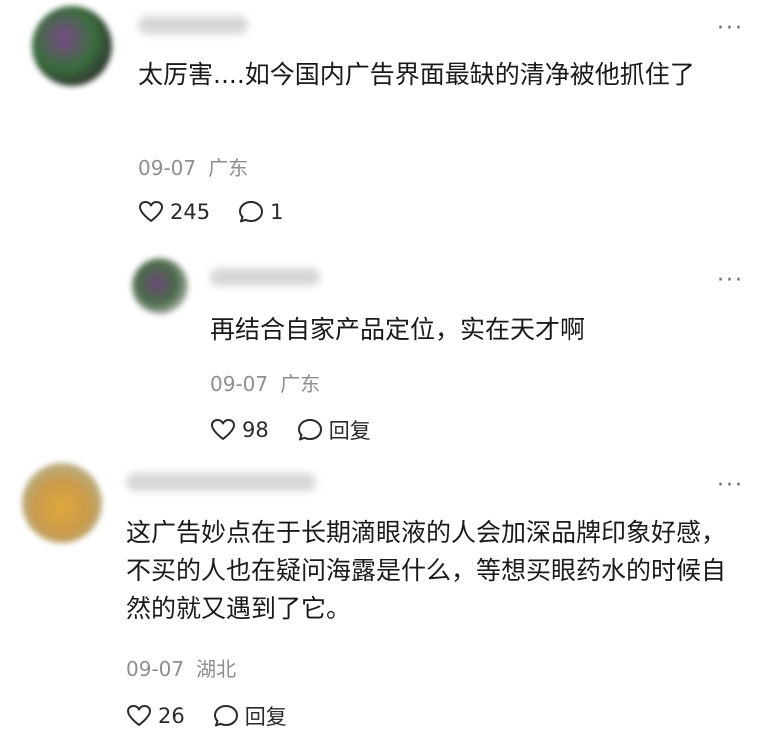  Describe the element at coordinates (216, 669) in the screenshot. I see `comment-location: 湖北` at that location.